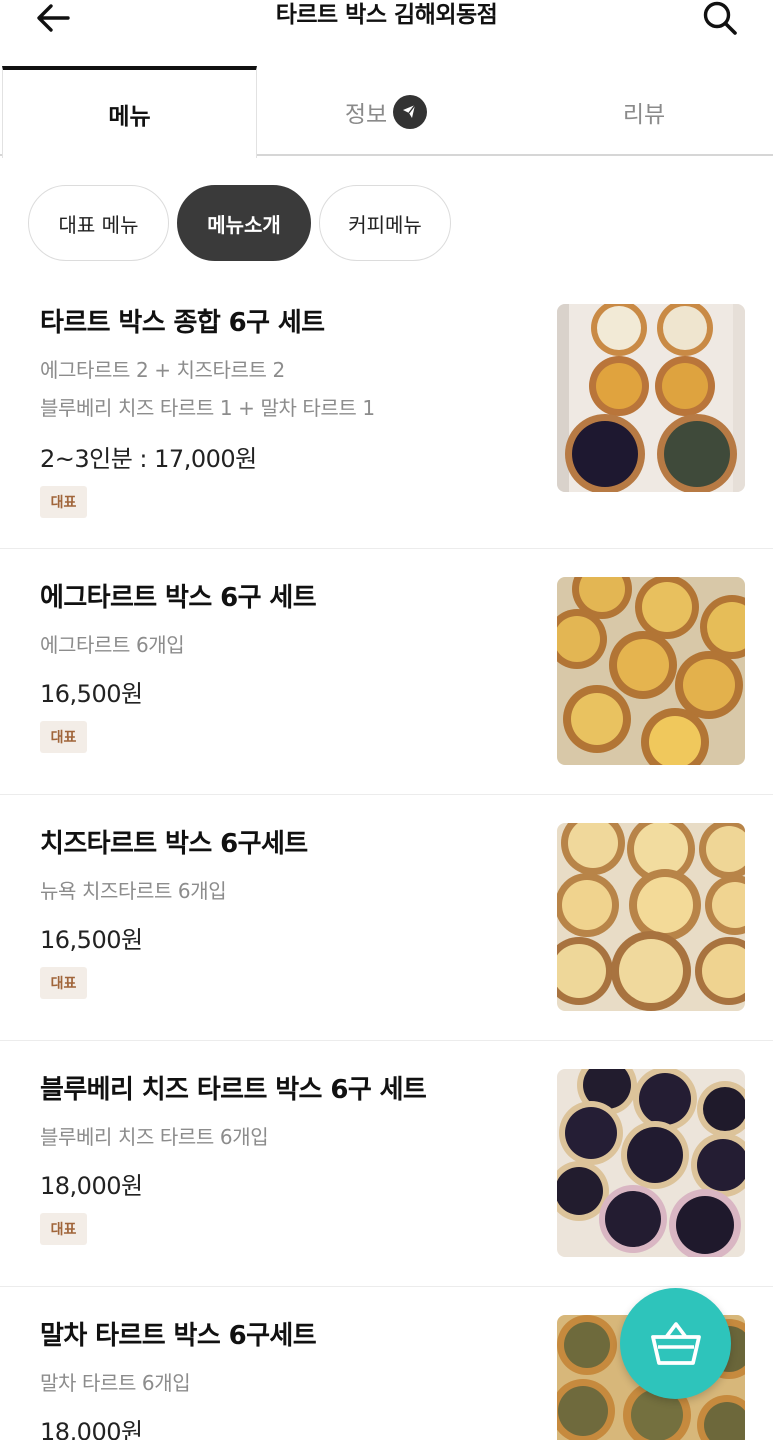  Describe the element at coordinates (115, 1383) in the screenshot. I see `item-description: 말차 타르트 6개입` at that location.